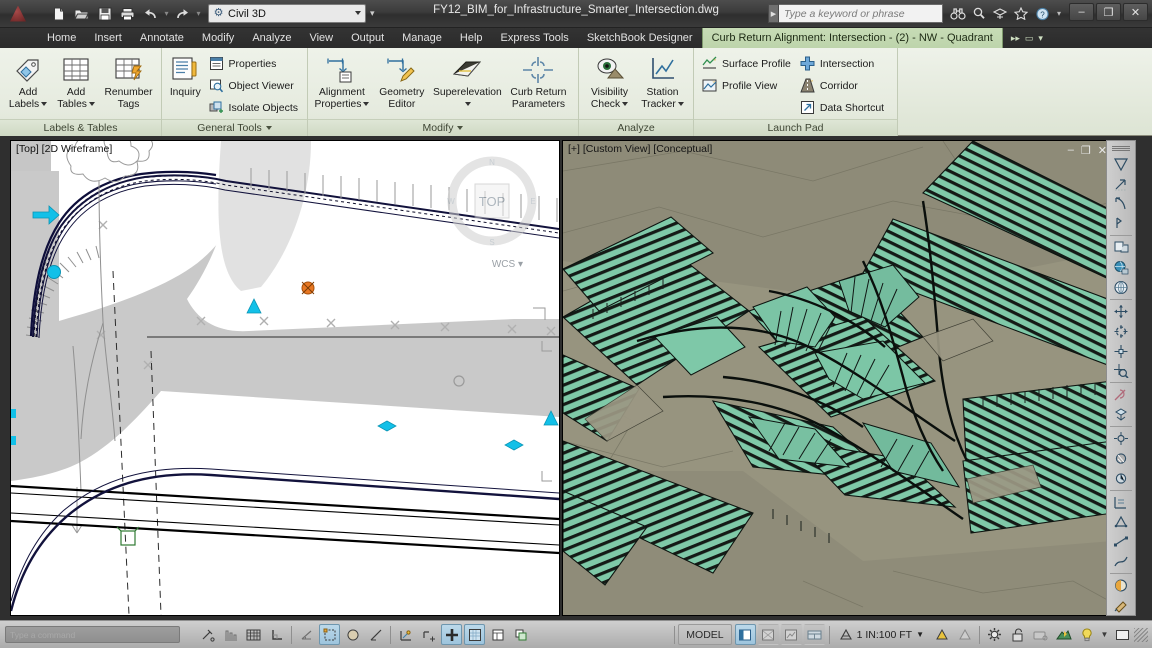 The image size is (1152, 648). I want to click on help-dropdown-caret-icon: ▾, so click(1059, 13).